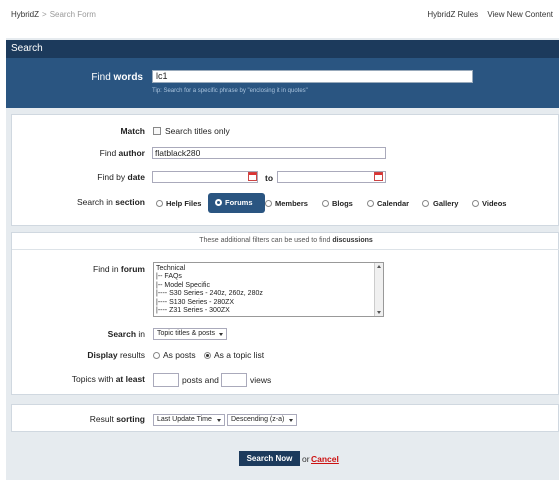 This screenshot has height=480, width=559. What do you see at coordinates (156, 355) in the screenshot?
I see `display-as-posts-radio` at bounding box center [156, 355].